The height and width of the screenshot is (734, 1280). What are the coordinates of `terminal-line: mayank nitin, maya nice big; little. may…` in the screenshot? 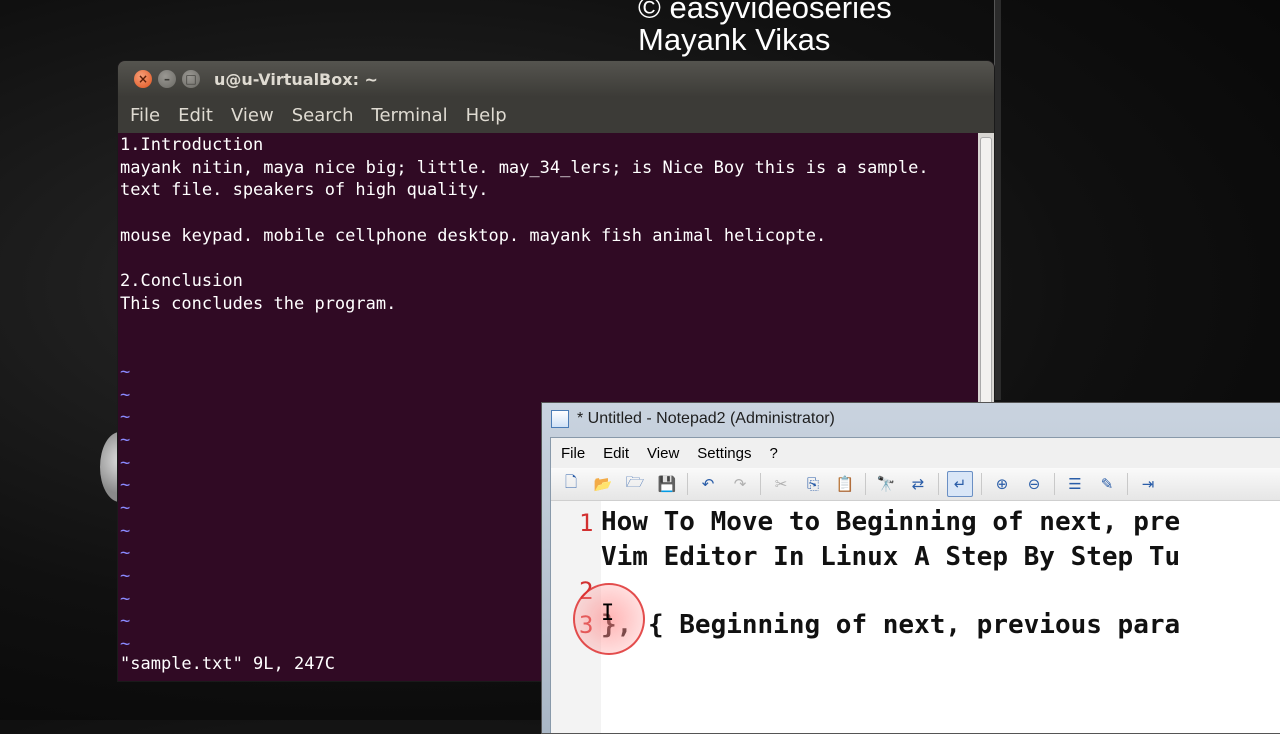 It's located at (524, 167).